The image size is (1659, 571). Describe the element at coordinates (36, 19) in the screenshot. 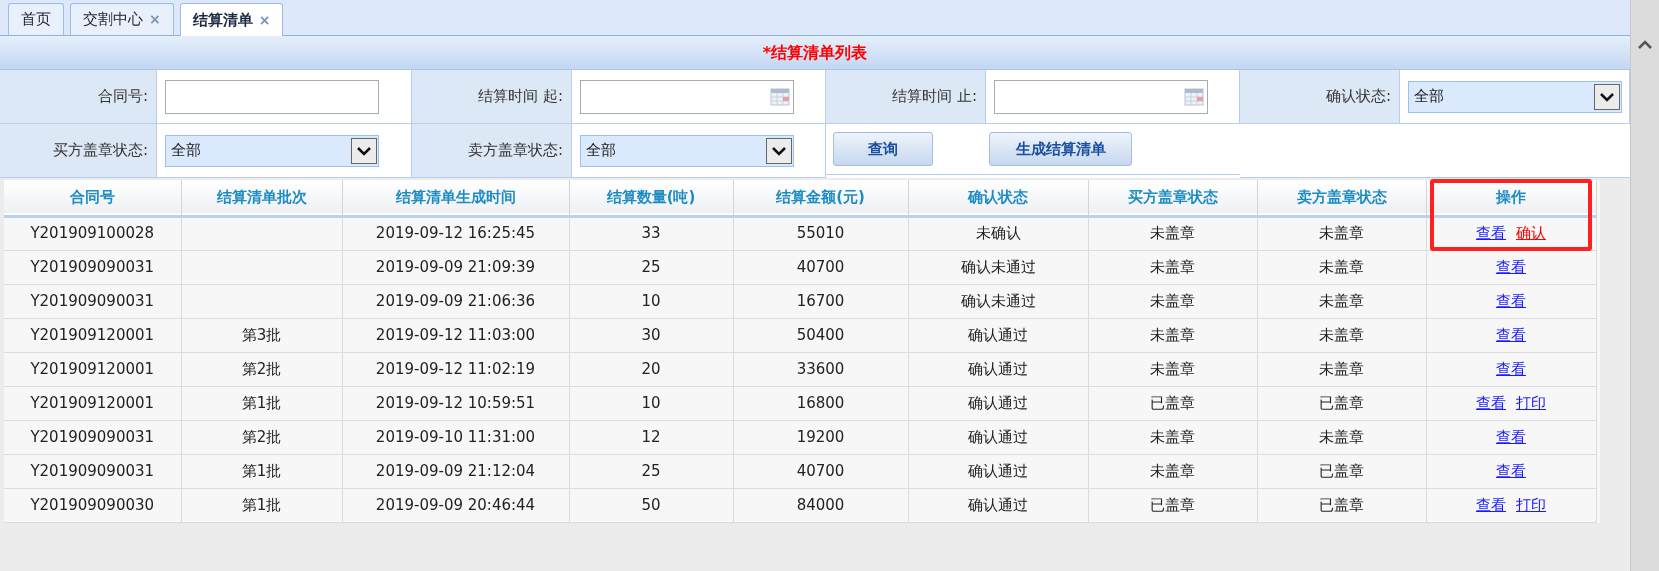

I see `tab: 首页` at that location.